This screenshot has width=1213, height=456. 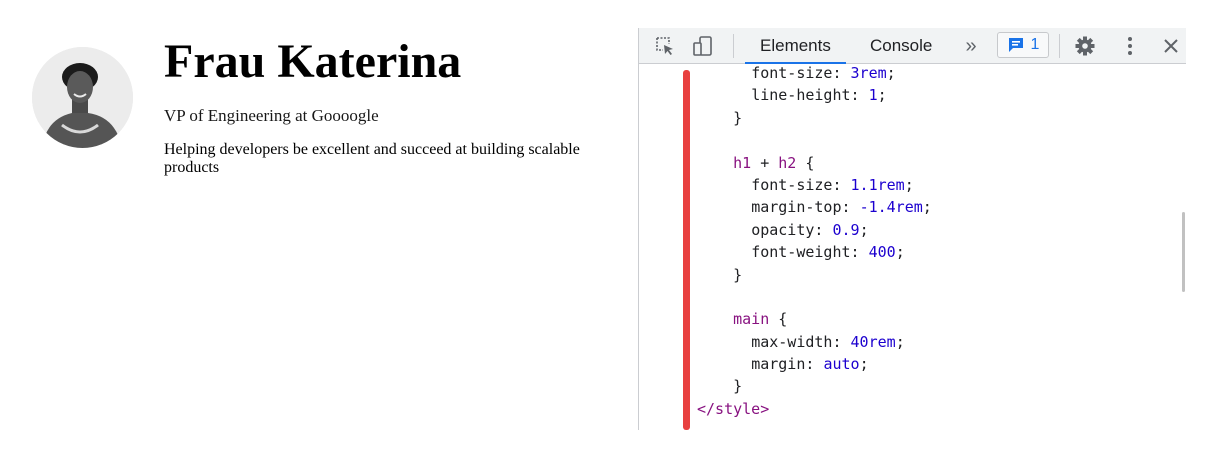 I want to click on code-line: font-size: 1.1rem;, so click(x=832, y=184).